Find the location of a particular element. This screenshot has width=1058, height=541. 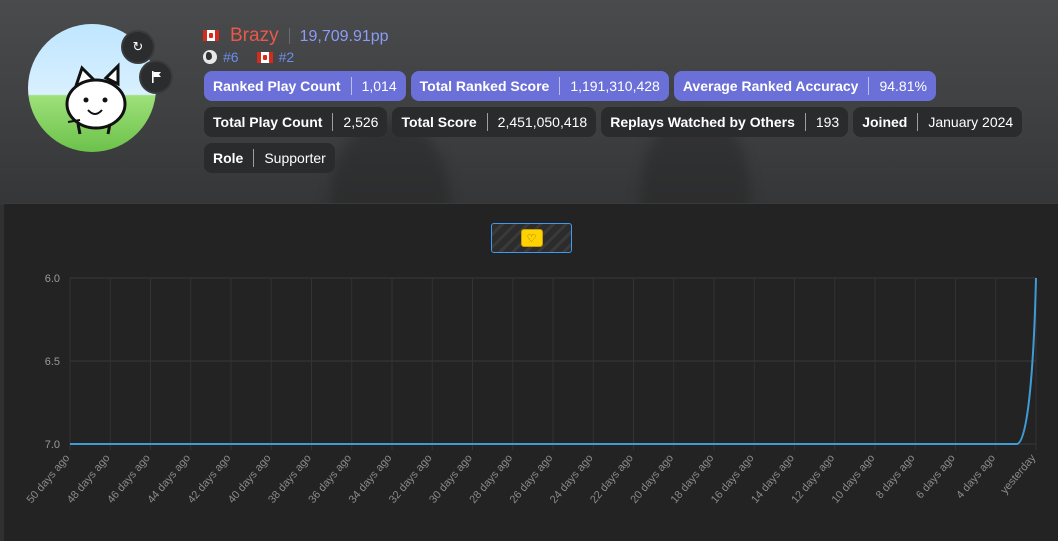

y-tick-label: 6.5 is located at coordinates (52, 362).